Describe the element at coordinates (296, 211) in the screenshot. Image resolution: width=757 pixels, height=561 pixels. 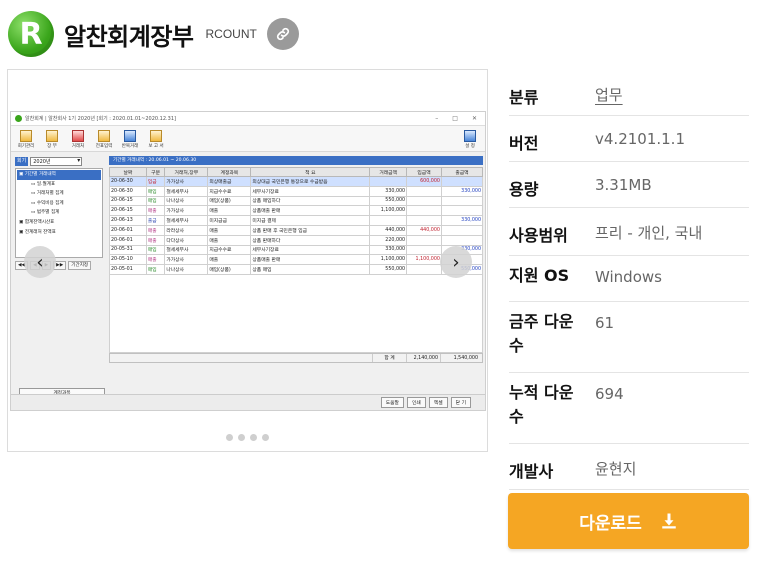
I see `table-row: 20-06-15 매출 가가상사 매출 상품매출 판매 1,100,000` at that location.